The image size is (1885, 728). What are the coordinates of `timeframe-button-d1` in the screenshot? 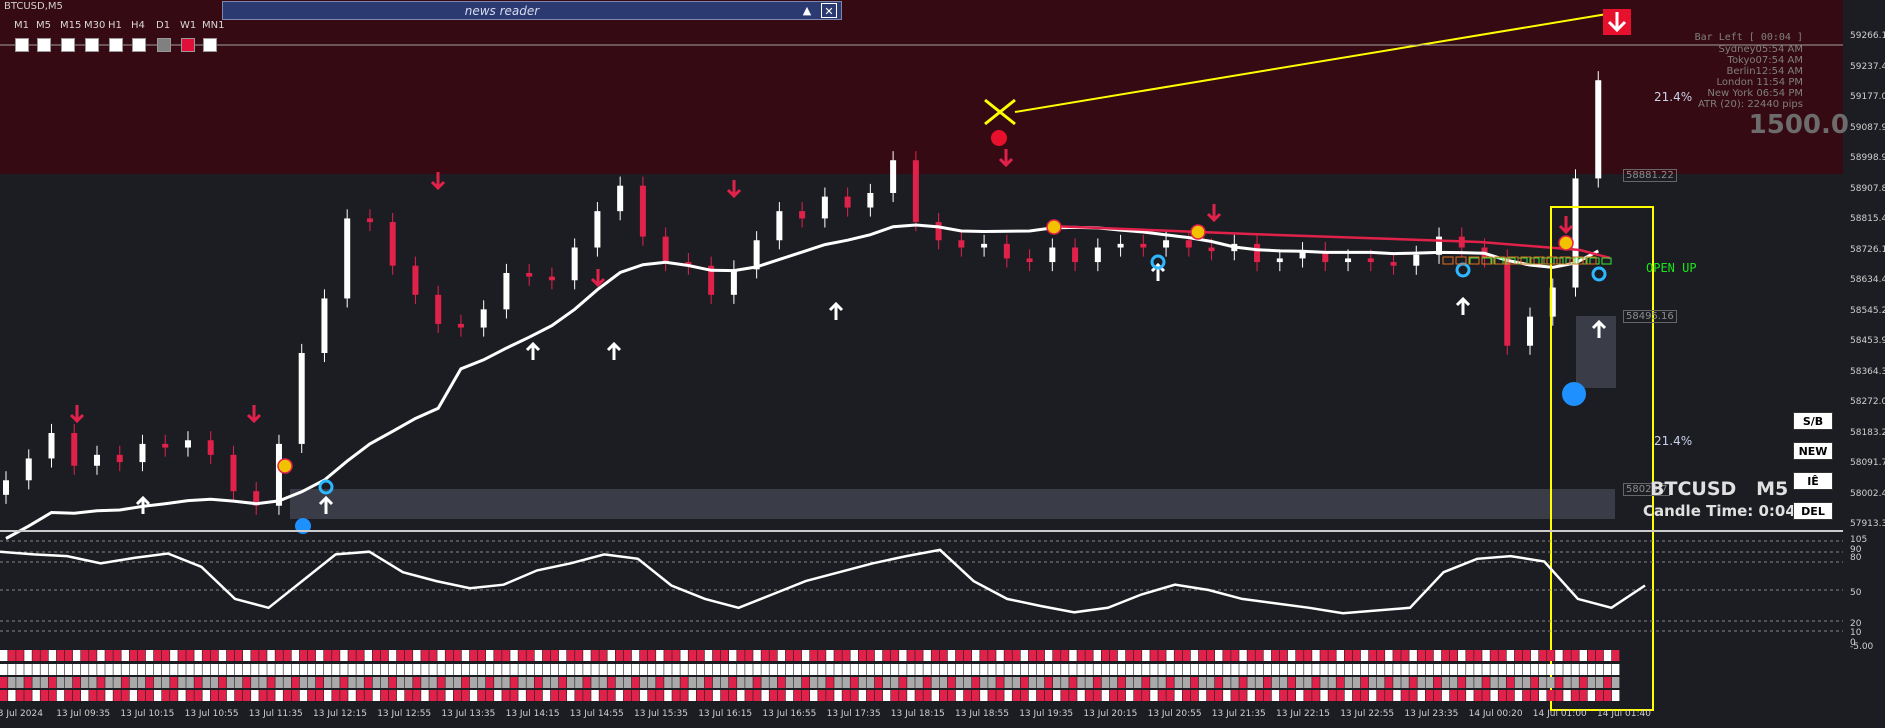 It's located at (164, 45).